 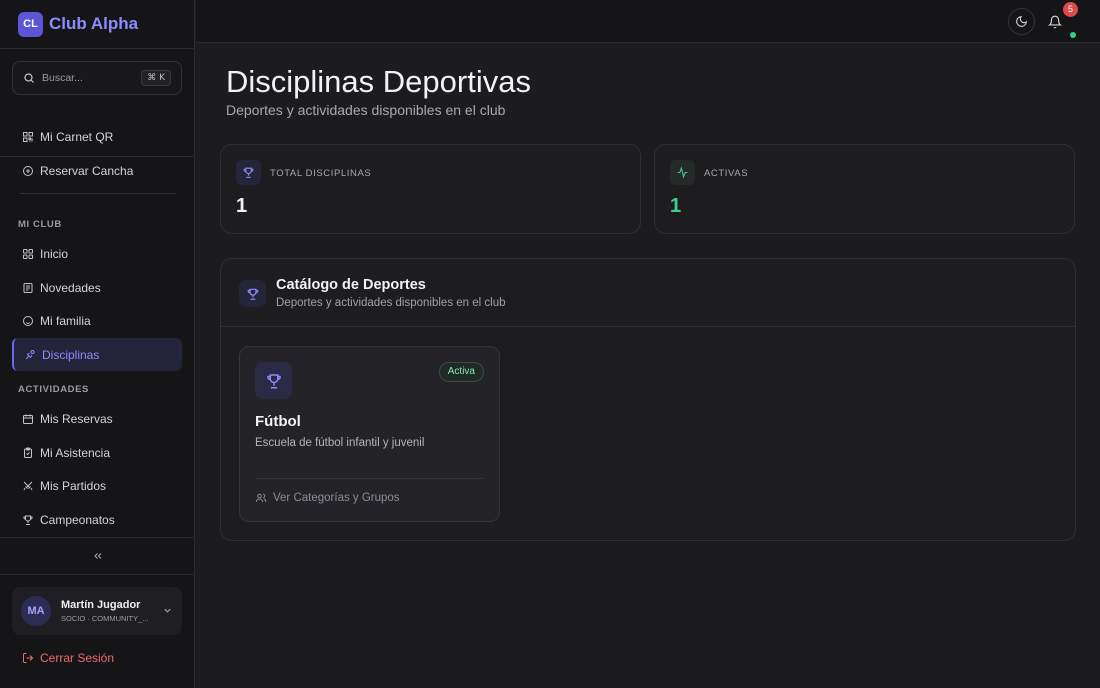 What do you see at coordinates (278, 421) in the screenshot?
I see `sport-name: Fútbol` at bounding box center [278, 421].